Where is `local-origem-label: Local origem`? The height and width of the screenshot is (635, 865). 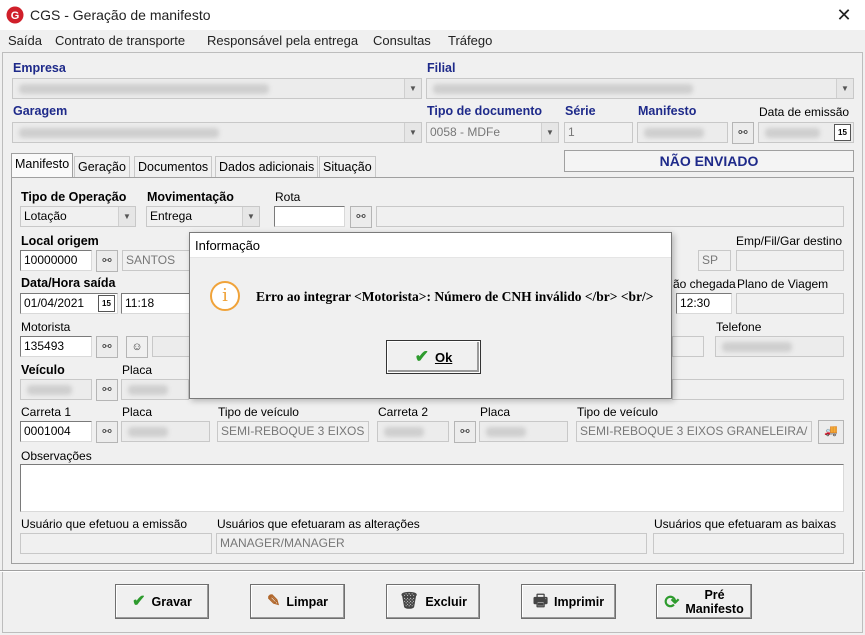 local-origem-label: Local origem is located at coordinates (60, 241).